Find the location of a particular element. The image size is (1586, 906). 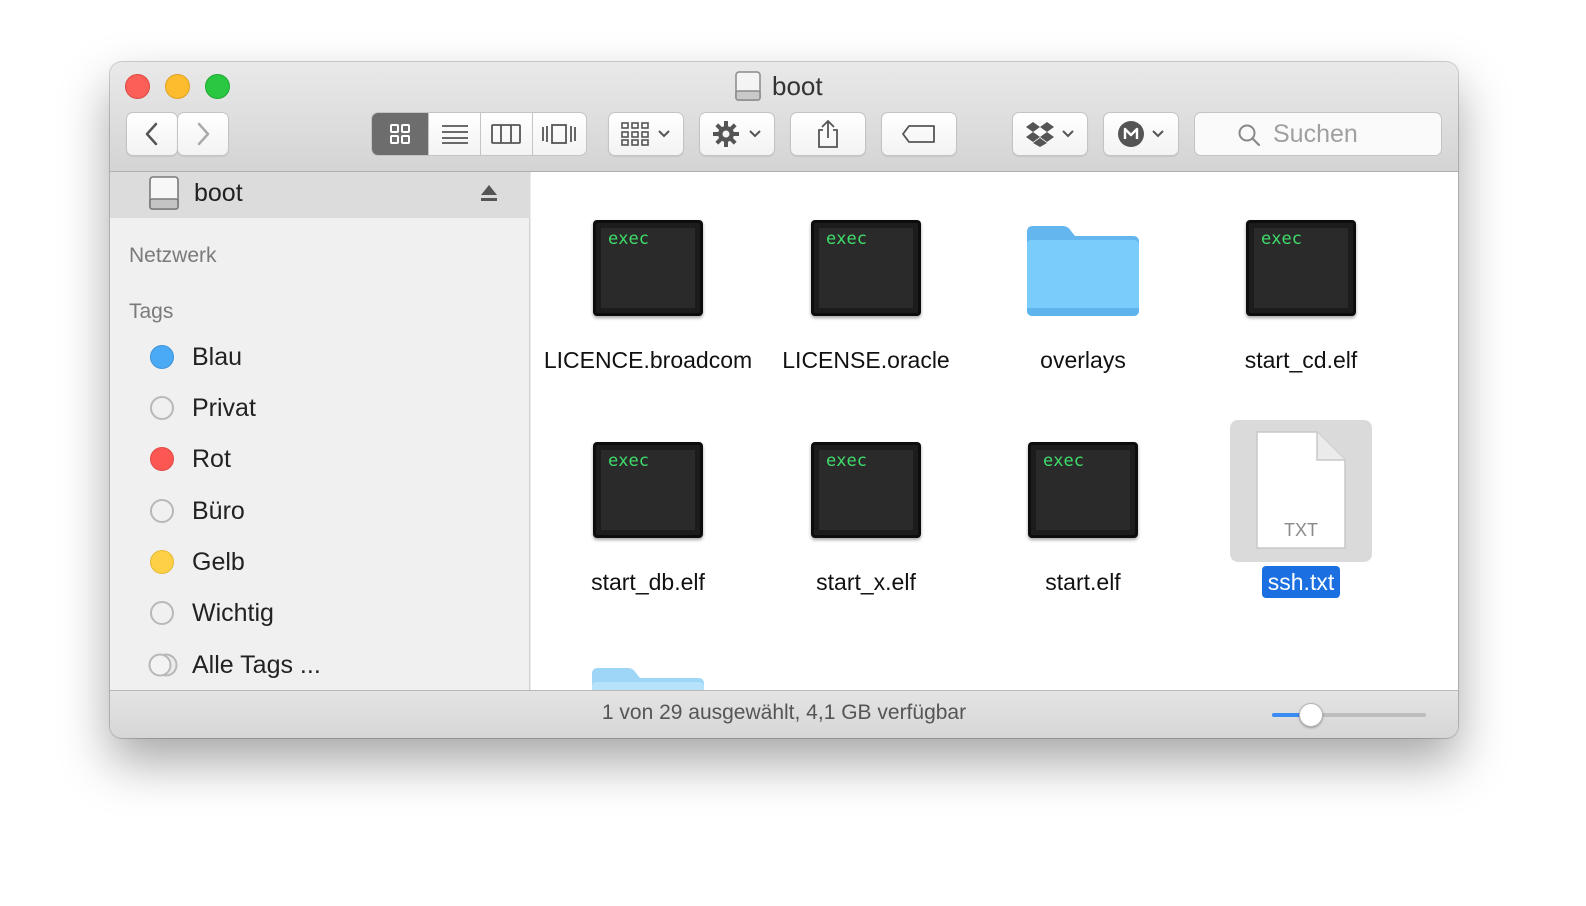

file-item-license-oracle: exec LICENSE.oracle is located at coordinates (866, 298).